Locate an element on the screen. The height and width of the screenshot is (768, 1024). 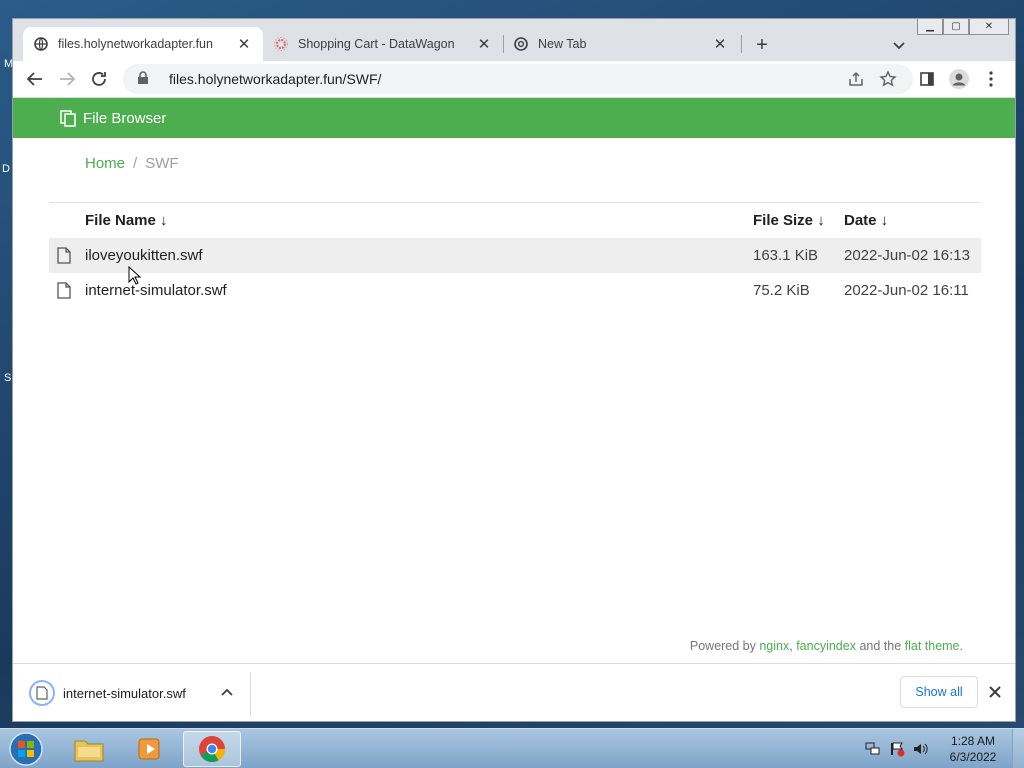
sort-by-size-link: File Size ↓ is located at coordinates (789, 220).